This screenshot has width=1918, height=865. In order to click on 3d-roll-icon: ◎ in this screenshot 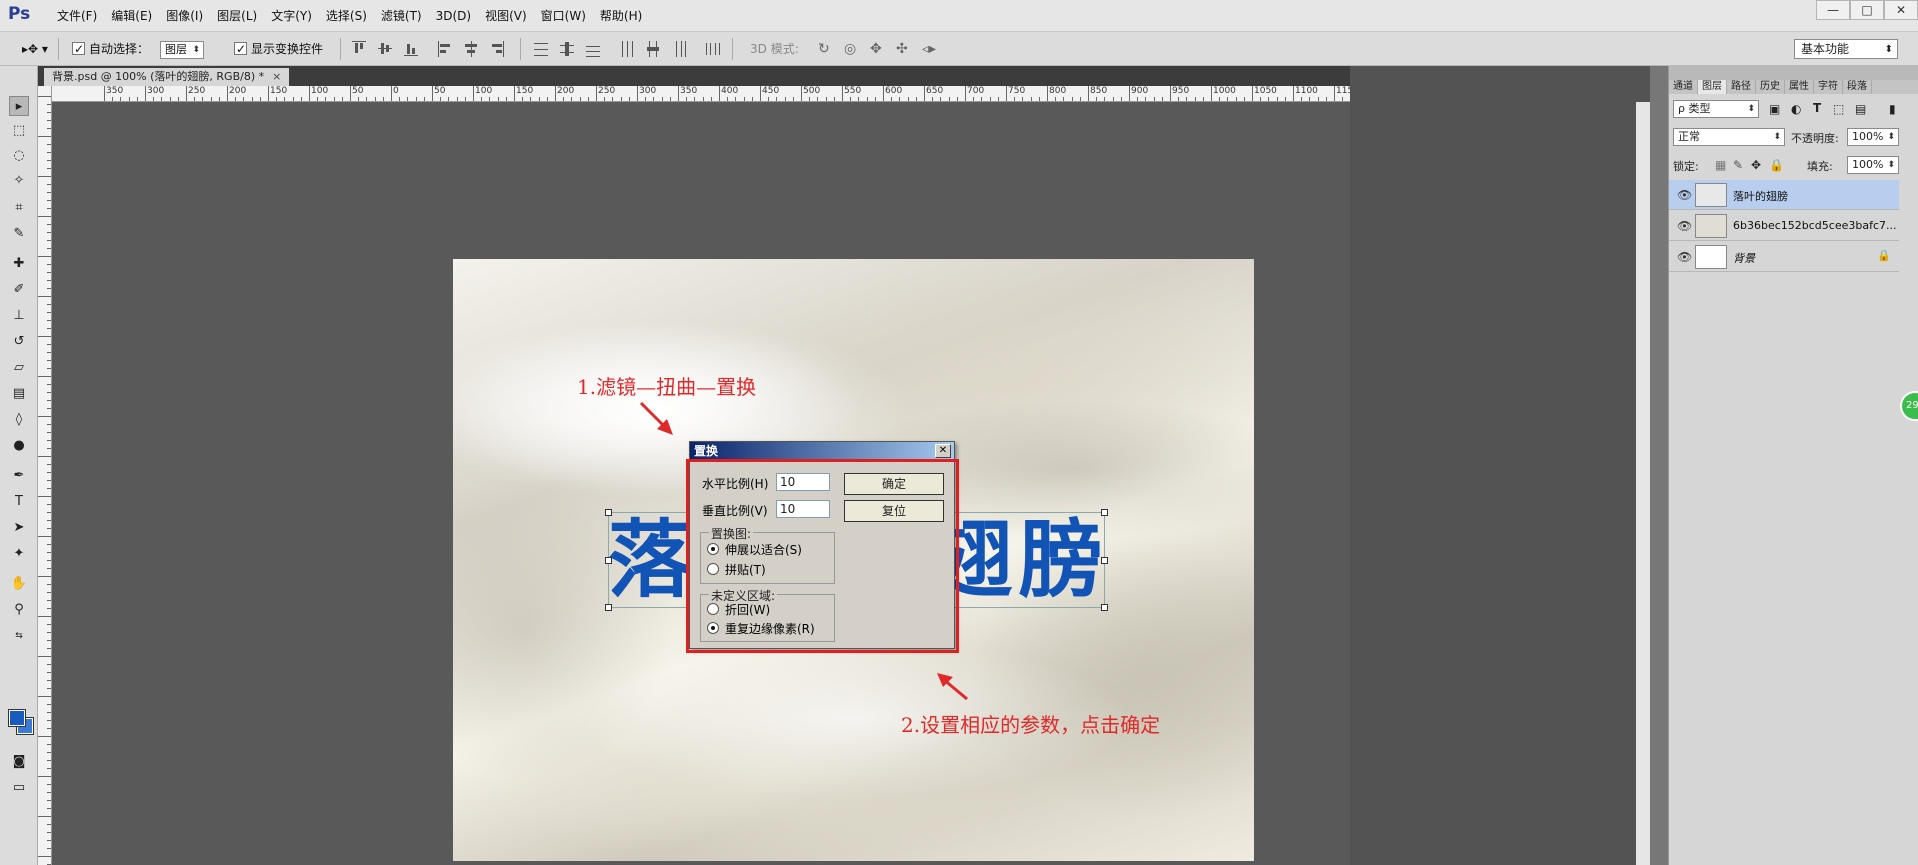, I will do `click(850, 49)`.